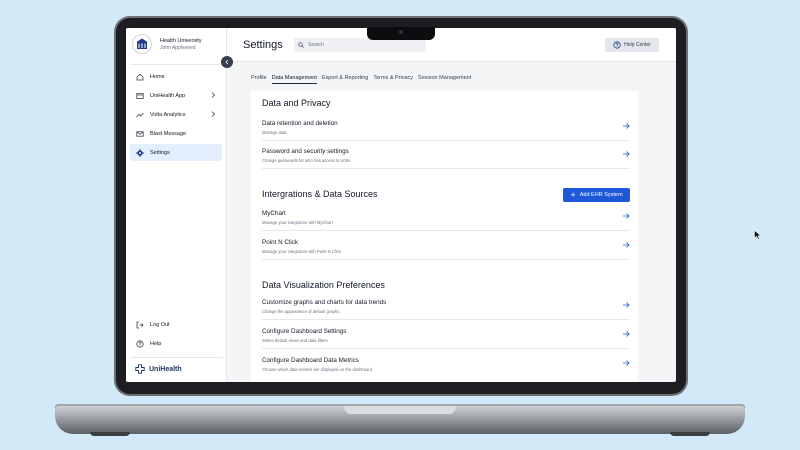 This screenshot has height=450, width=800. I want to click on brand-user: John Appleseed, so click(178, 47).